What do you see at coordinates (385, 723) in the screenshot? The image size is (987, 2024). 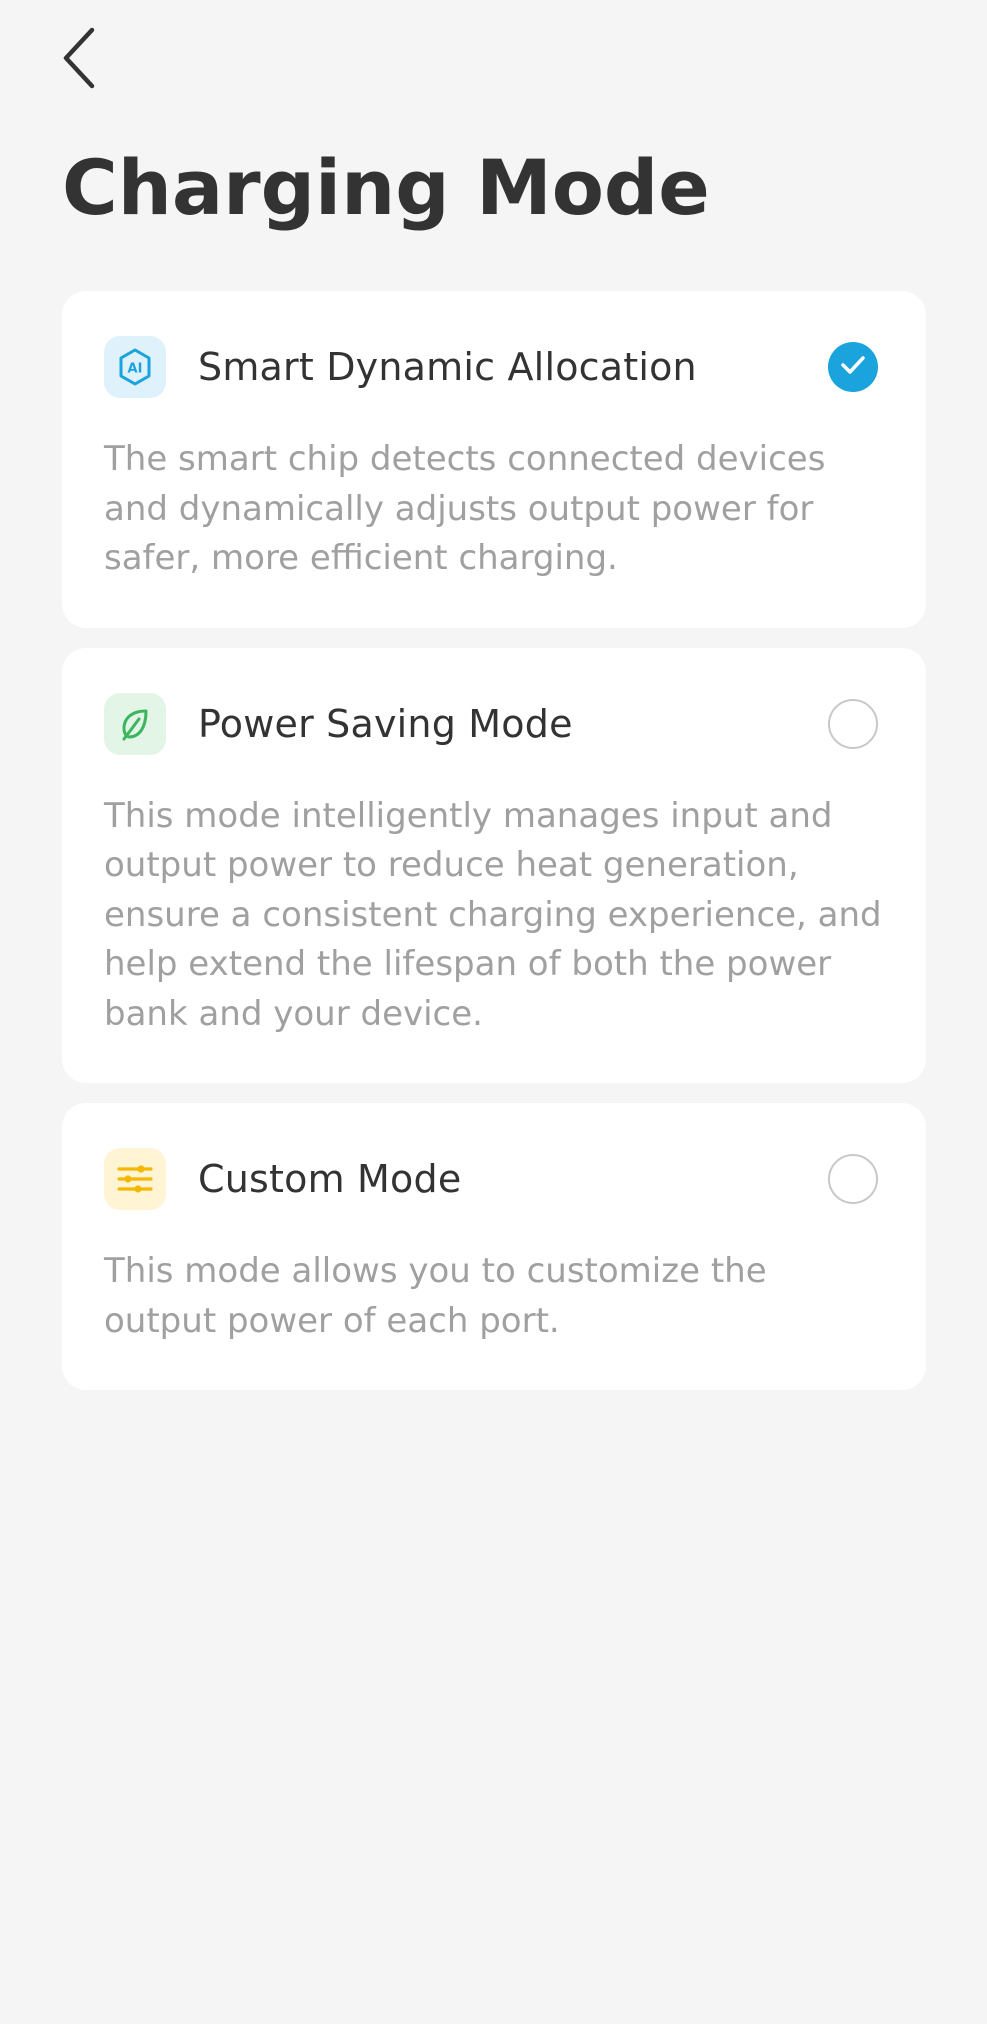 I see `mode-title: Power Saving Mode` at bounding box center [385, 723].